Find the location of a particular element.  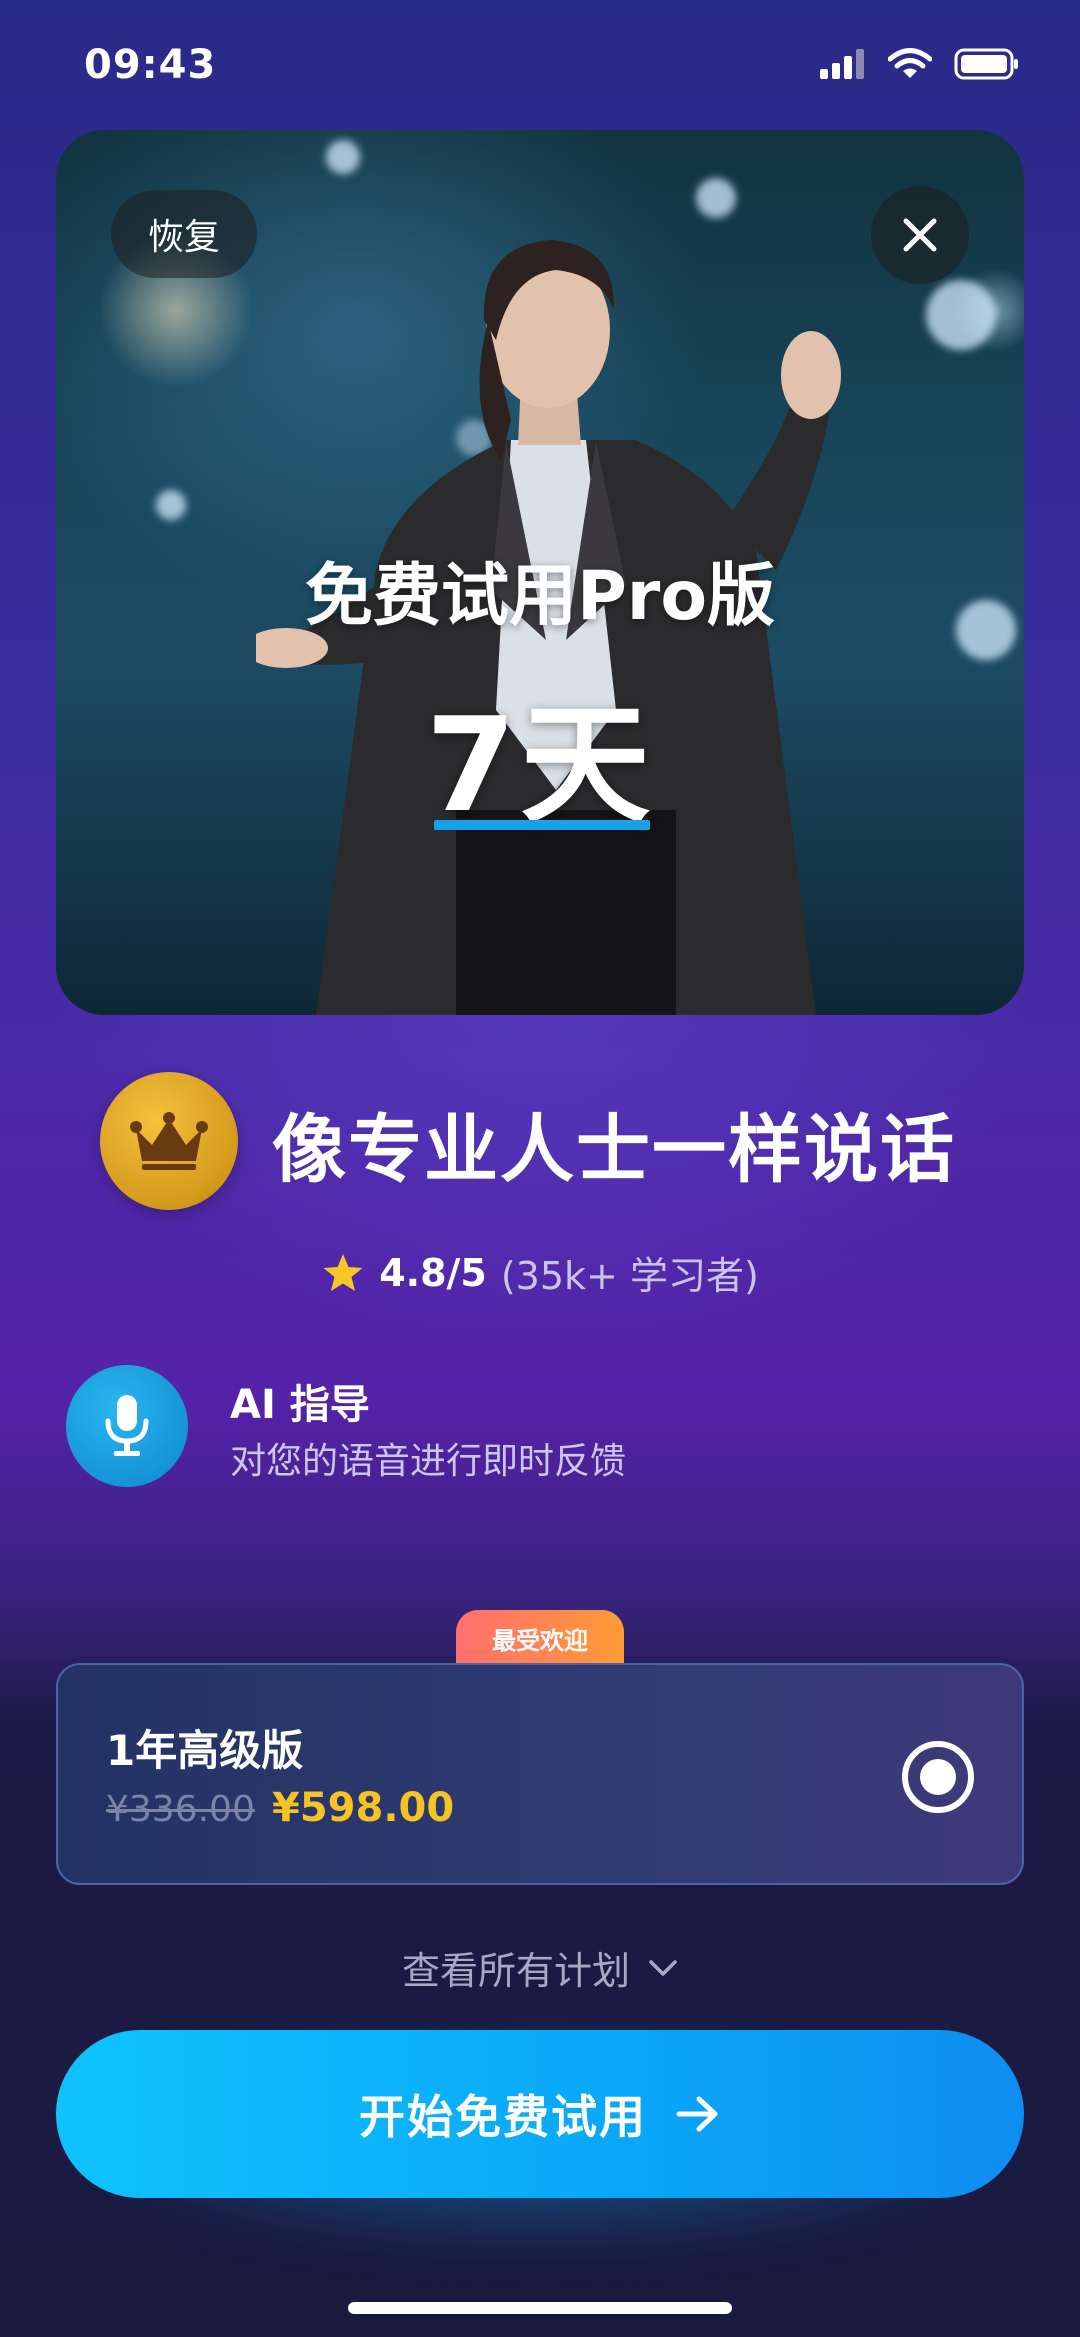

feature-icon-circle is located at coordinates (127, 1426).